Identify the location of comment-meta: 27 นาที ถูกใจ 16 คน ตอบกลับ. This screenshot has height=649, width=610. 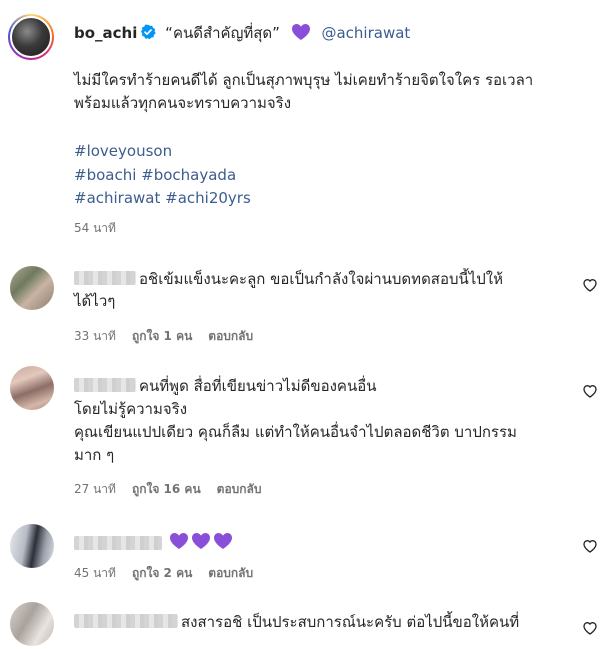
(176, 489).